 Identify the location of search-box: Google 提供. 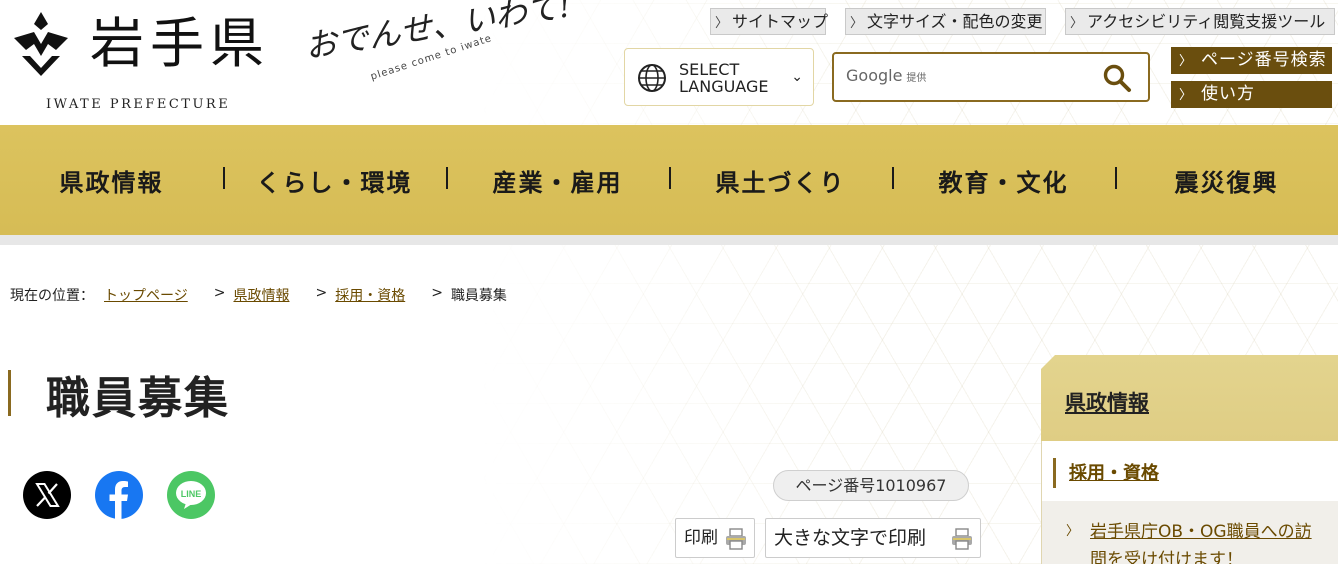
(991, 77).